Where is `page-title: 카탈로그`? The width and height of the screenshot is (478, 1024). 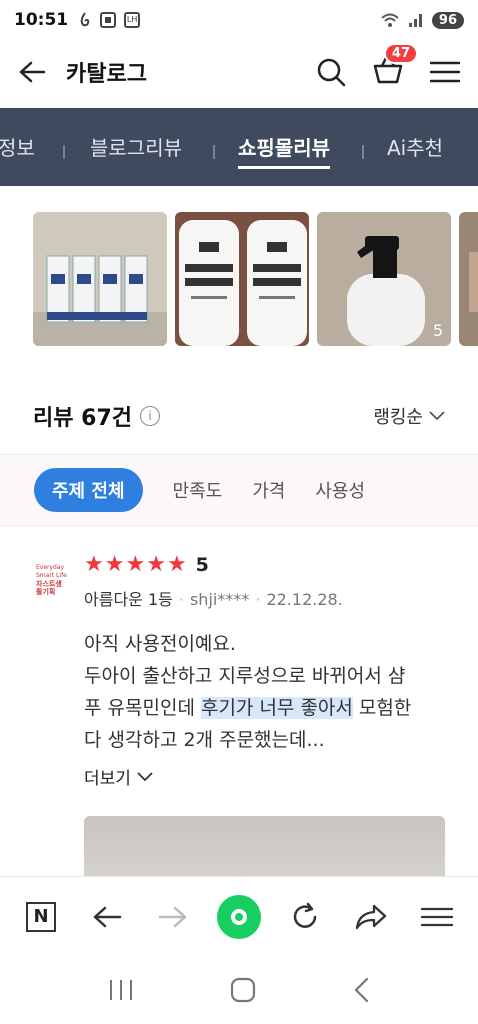 page-title: 카탈로그 is located at coordinates (106, 74).